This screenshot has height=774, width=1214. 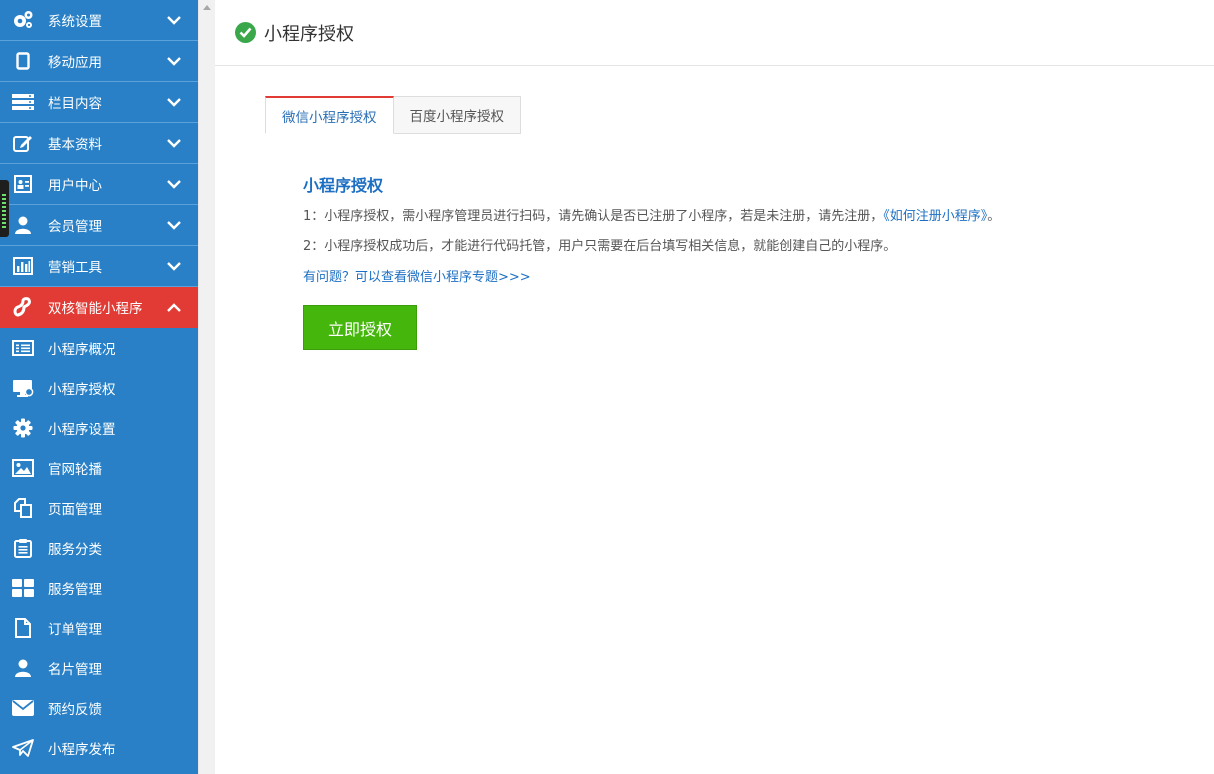 I want to click on sidebar-item-label: 服务分类, so click(x=75, y=550).